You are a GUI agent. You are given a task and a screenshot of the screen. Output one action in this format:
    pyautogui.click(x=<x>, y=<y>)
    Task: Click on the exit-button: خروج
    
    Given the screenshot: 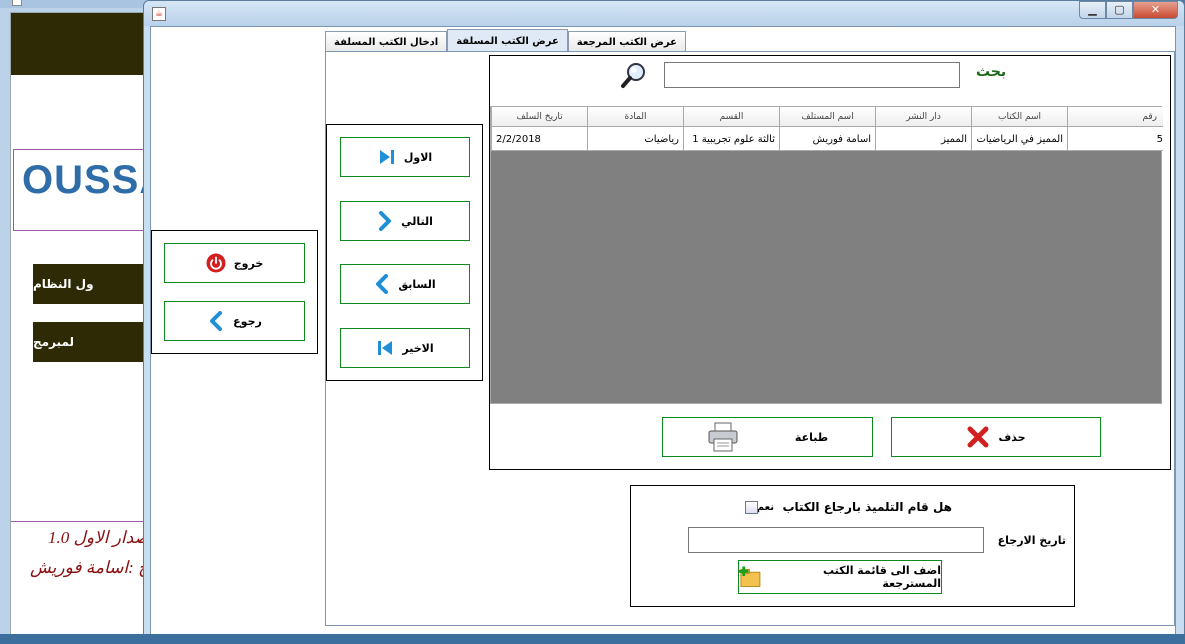 What is the action you would take?
    pyautogui.click(x=234, y=263)
    